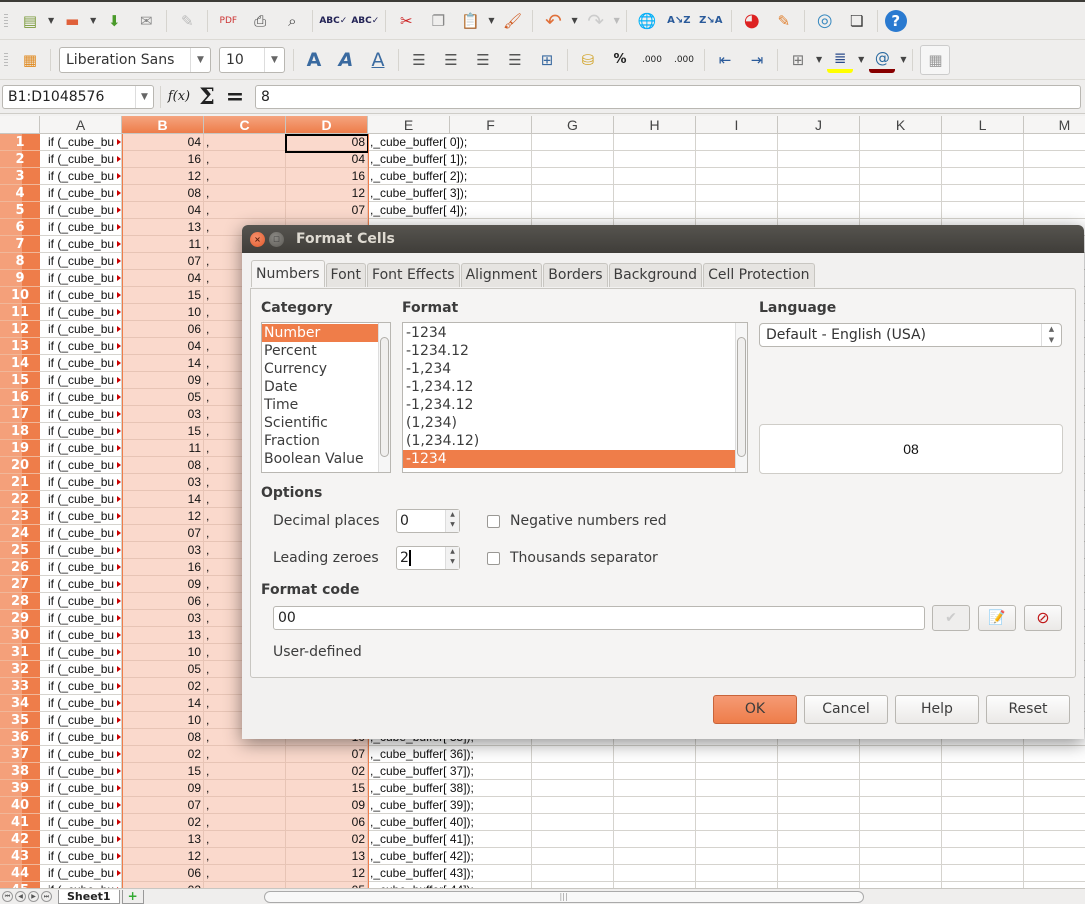 The image size is (1085, 904). Describe the element at coordinates (81, 261) in the screenshot. I see `cell-a8: if (_cube_bu` at that location.